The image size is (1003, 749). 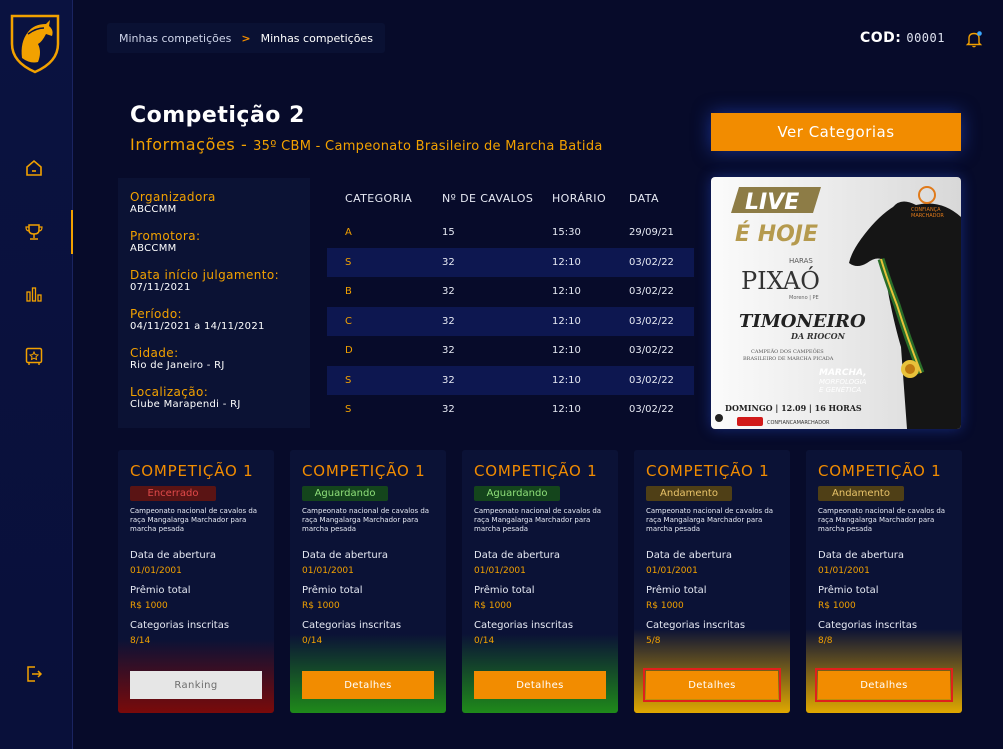 I want to click on bell-icon, so click(x=974, y=39).